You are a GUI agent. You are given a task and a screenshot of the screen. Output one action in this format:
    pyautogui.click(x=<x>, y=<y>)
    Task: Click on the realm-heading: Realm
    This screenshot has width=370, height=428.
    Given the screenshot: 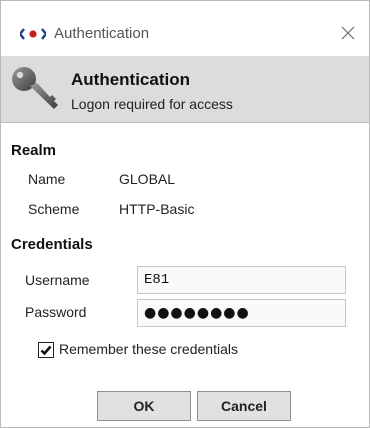 What is the action you would take?
    pyautogui.click(x=34, y=150)
    